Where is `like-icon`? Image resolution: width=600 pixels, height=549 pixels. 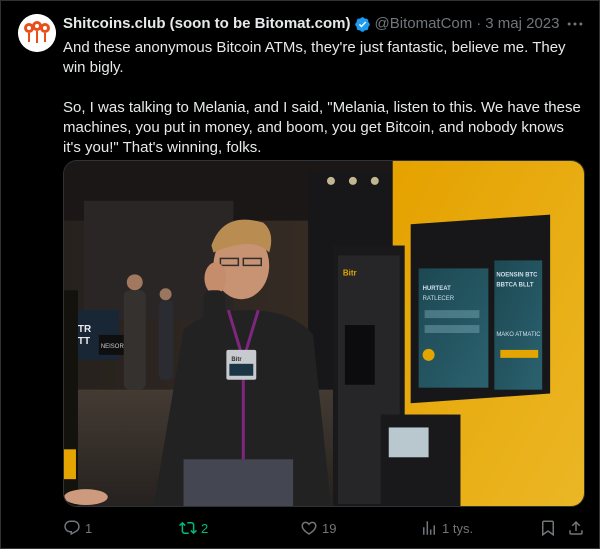
like-icon is located at coordinates (309, 528).